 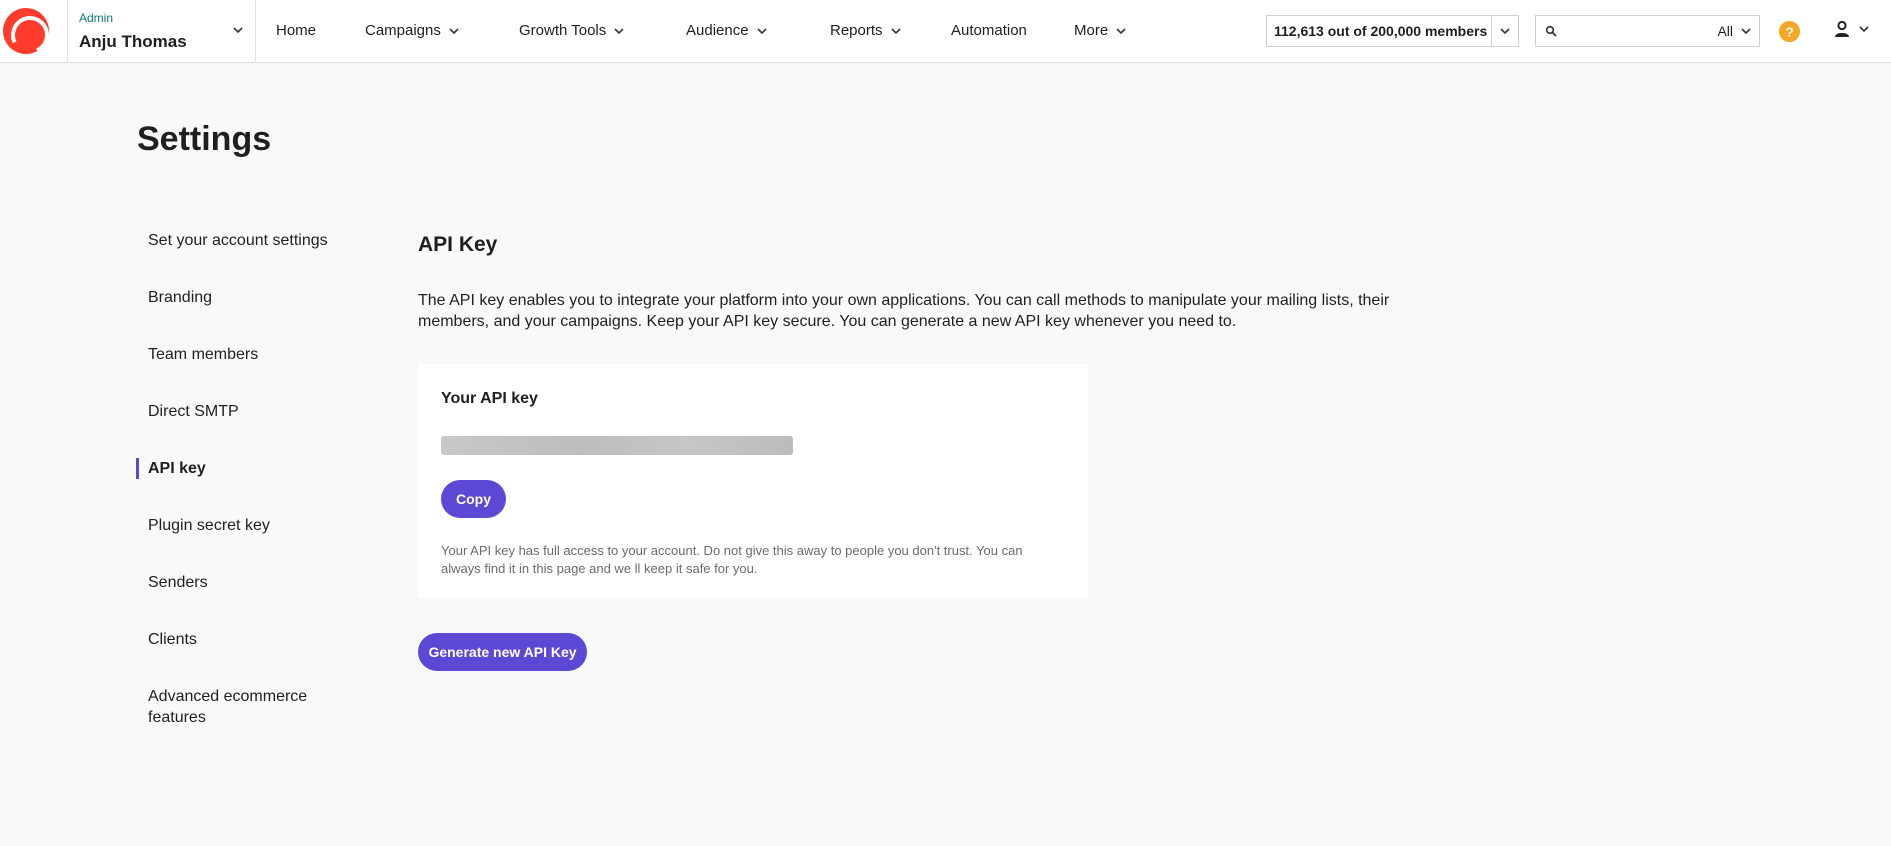 I want to click on nav-home-label: Home, so click(x=296, y=30).